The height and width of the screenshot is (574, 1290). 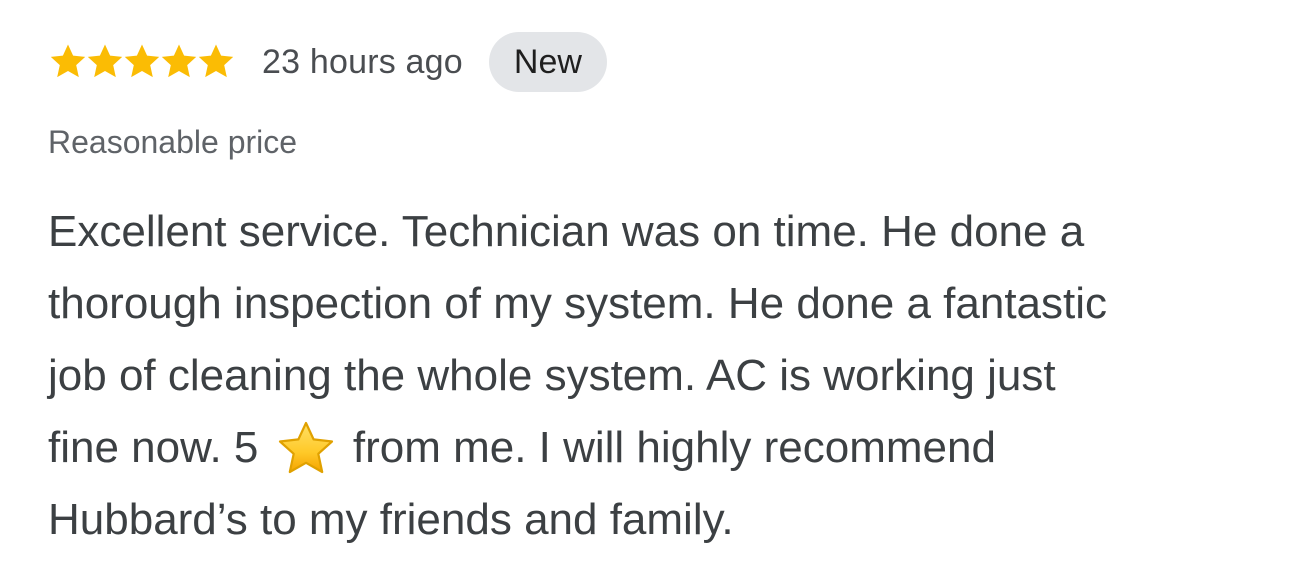 I want to click on review-text-fragment: fine now. 5, so click(x=153, y=447).